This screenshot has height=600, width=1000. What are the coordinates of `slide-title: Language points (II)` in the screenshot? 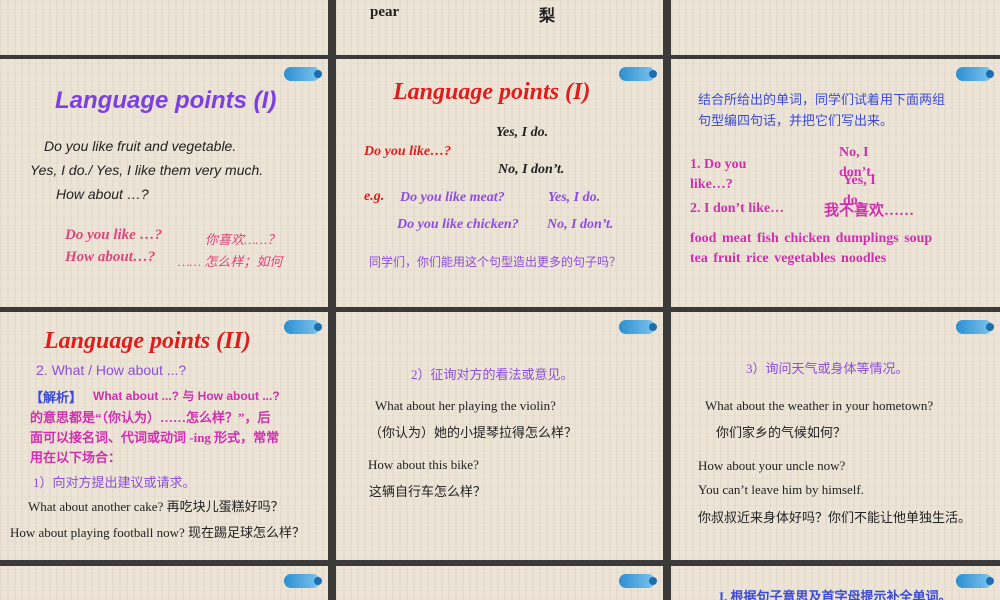 It's located at (147, 341).